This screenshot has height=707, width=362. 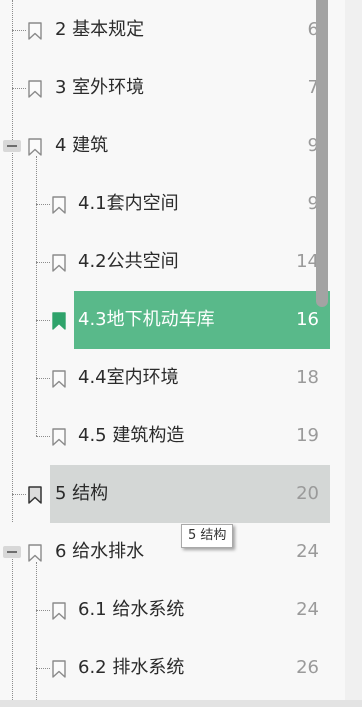 What do you see at coordinates (59, 321) in the screenshot?
I see `bookmark-filled-icon` at bounding box center [59, 321].